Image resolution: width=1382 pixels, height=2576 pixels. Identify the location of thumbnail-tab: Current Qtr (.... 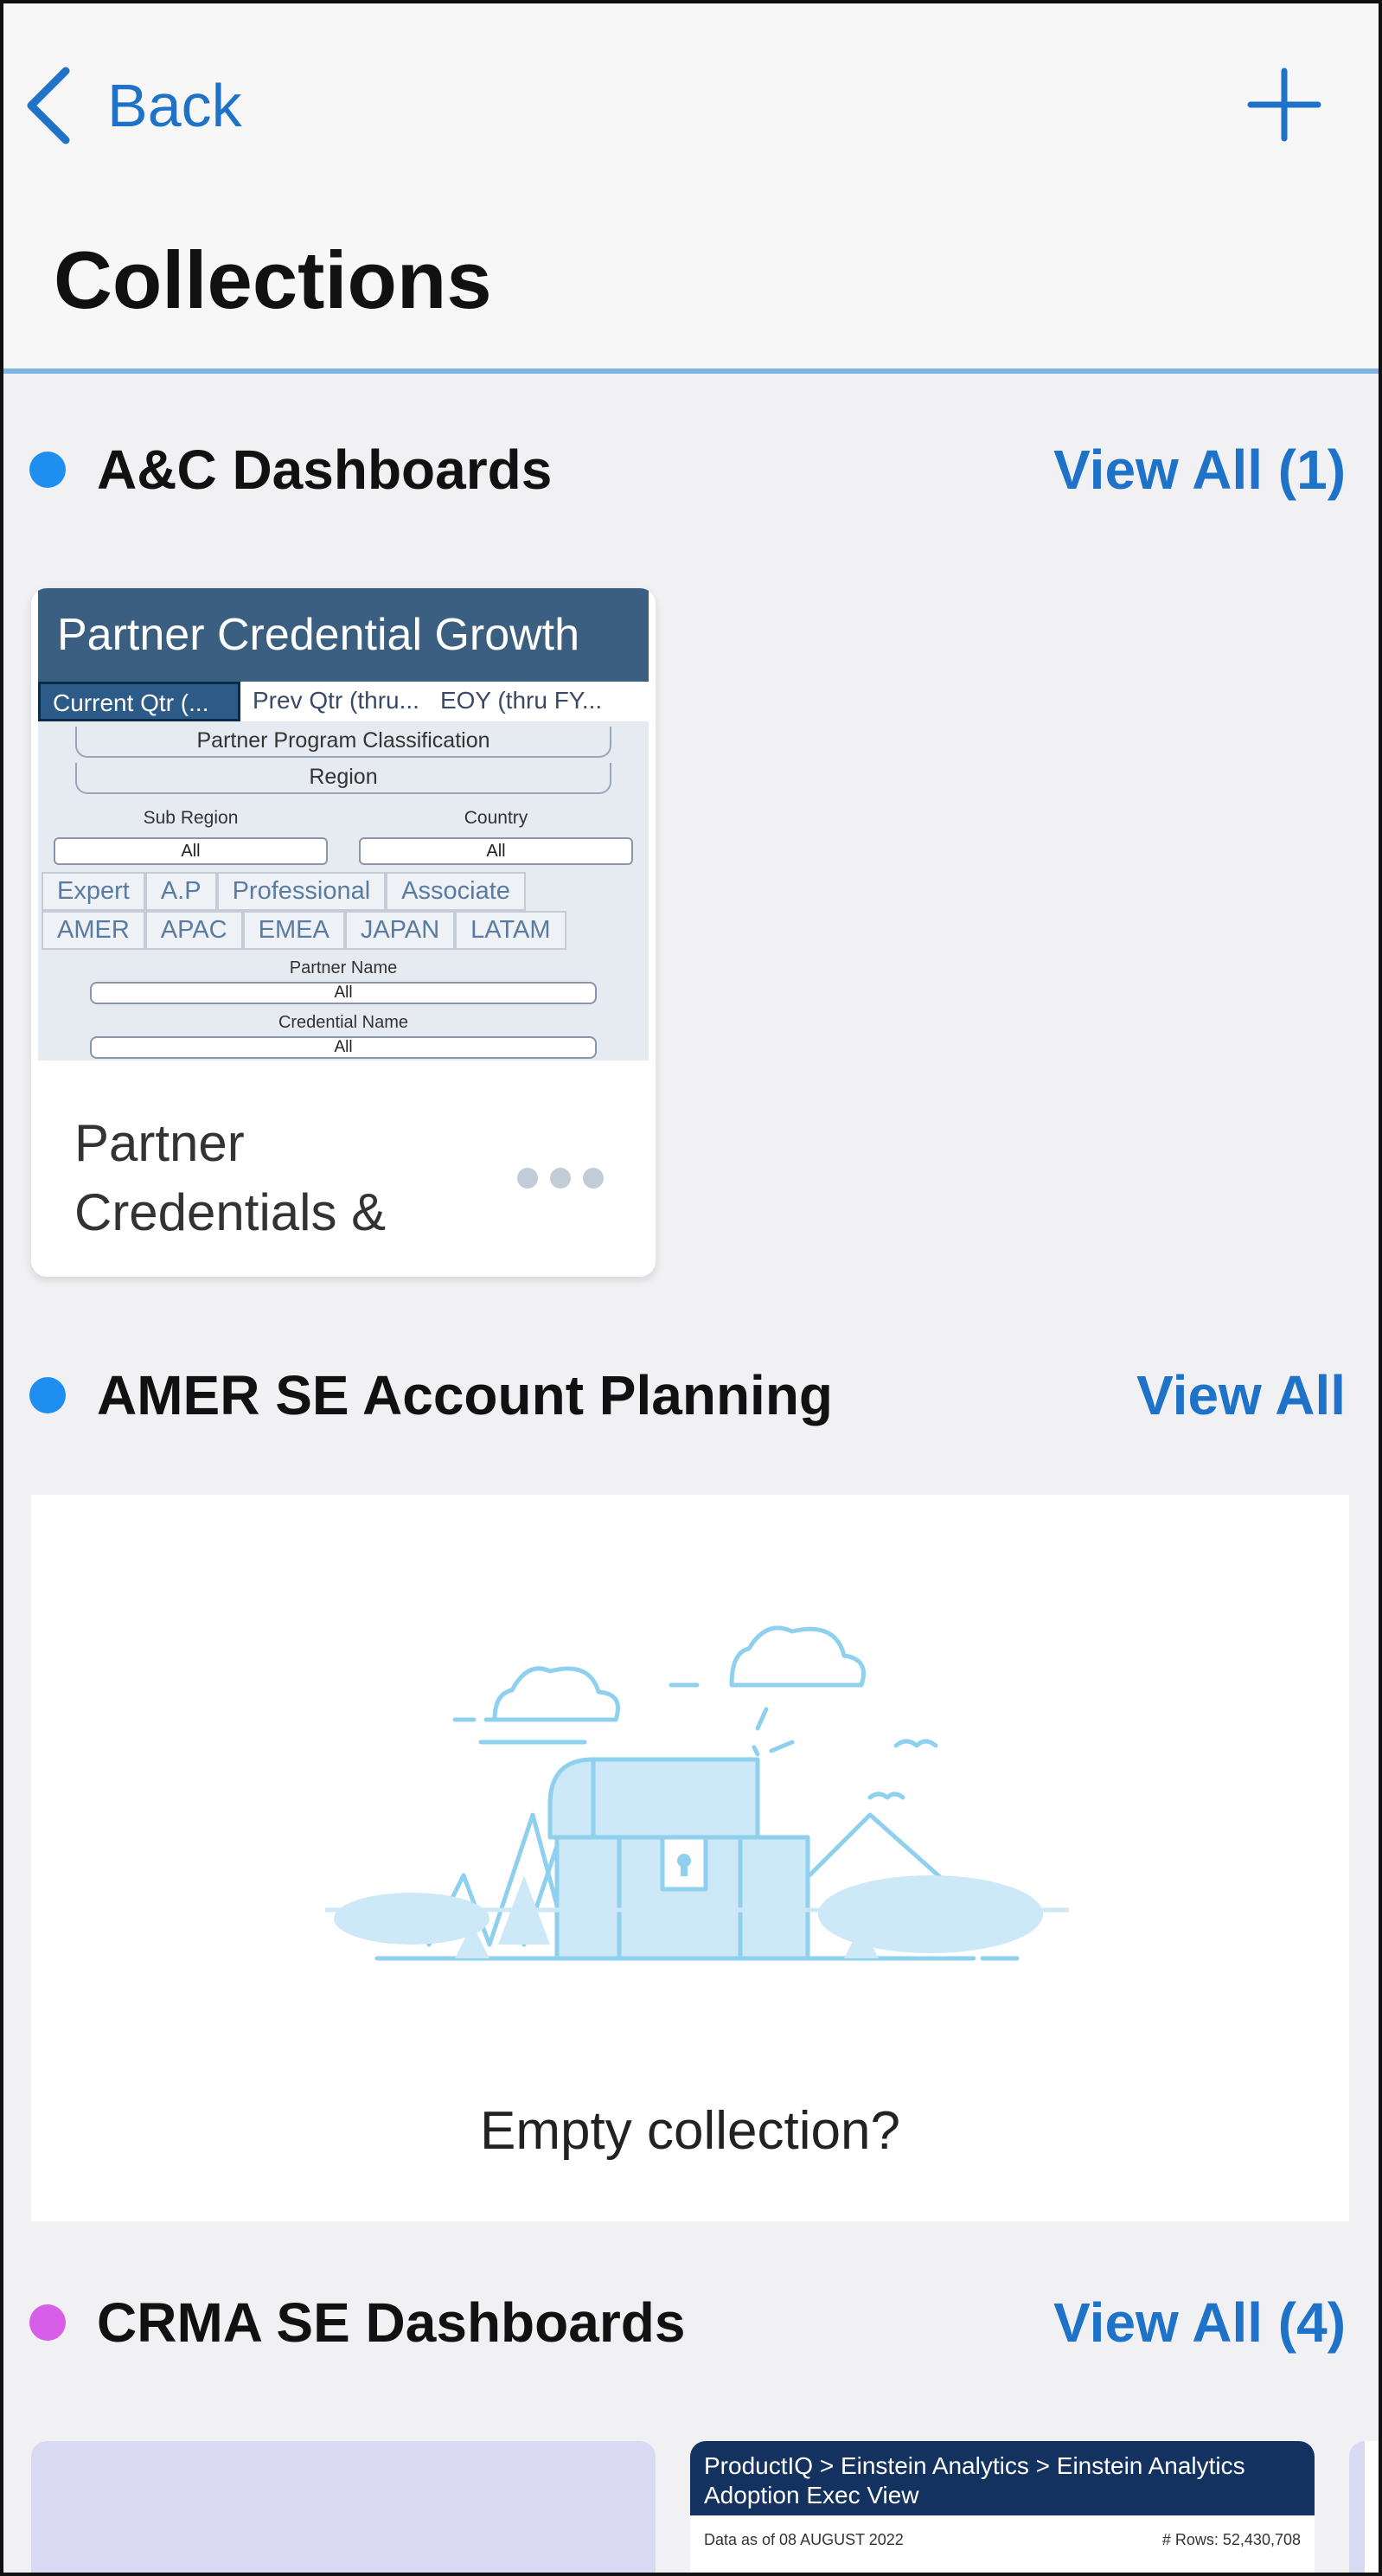
(139, 701).